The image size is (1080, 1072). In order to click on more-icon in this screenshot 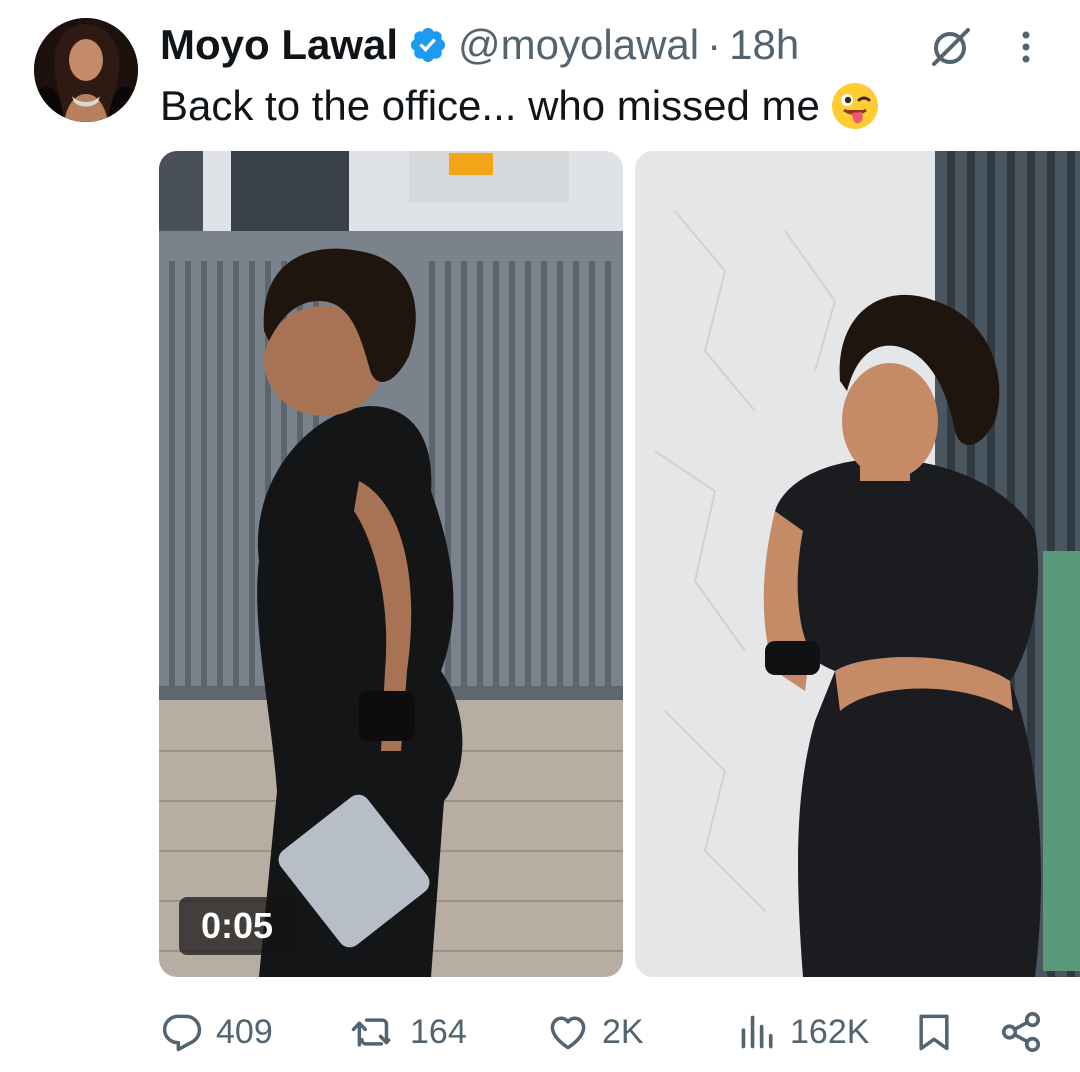, I will do `click(1026, 47)`.